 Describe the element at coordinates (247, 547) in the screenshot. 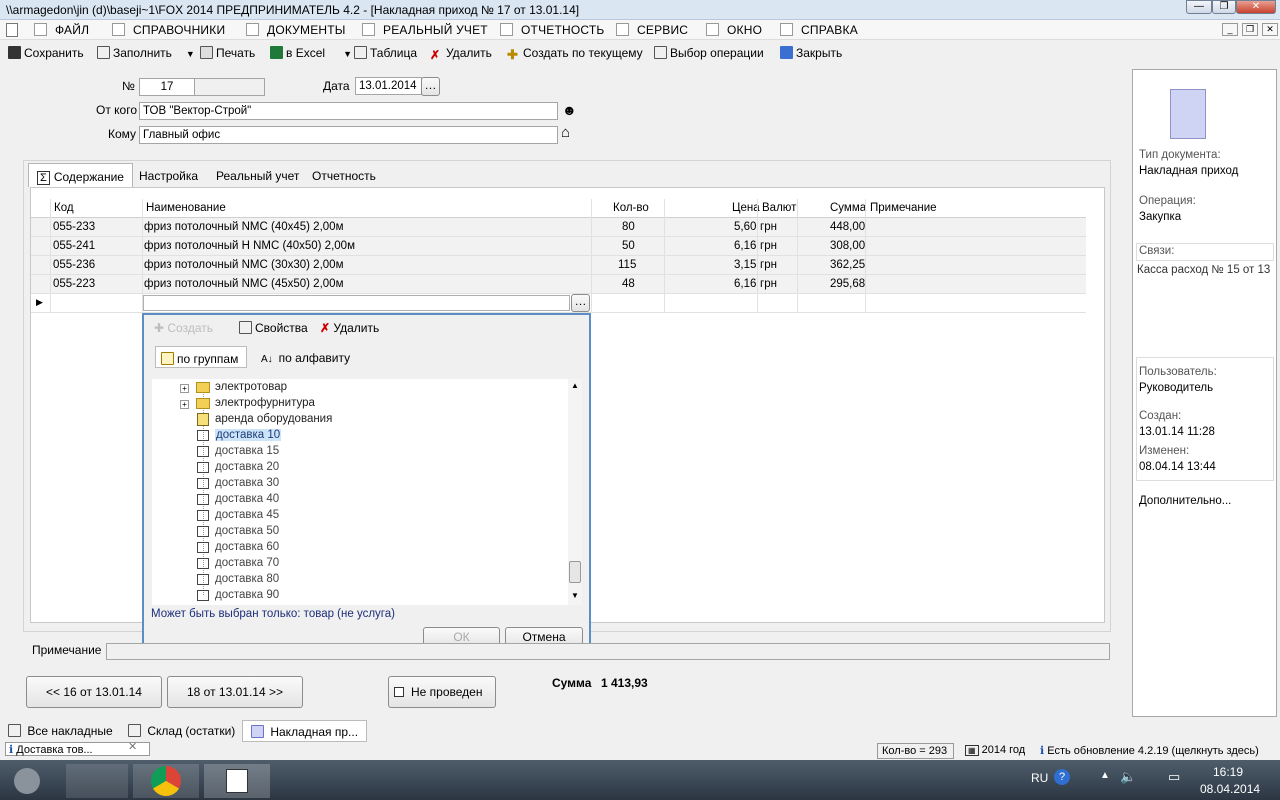

I see `tree-item: доставка 60` at that location.